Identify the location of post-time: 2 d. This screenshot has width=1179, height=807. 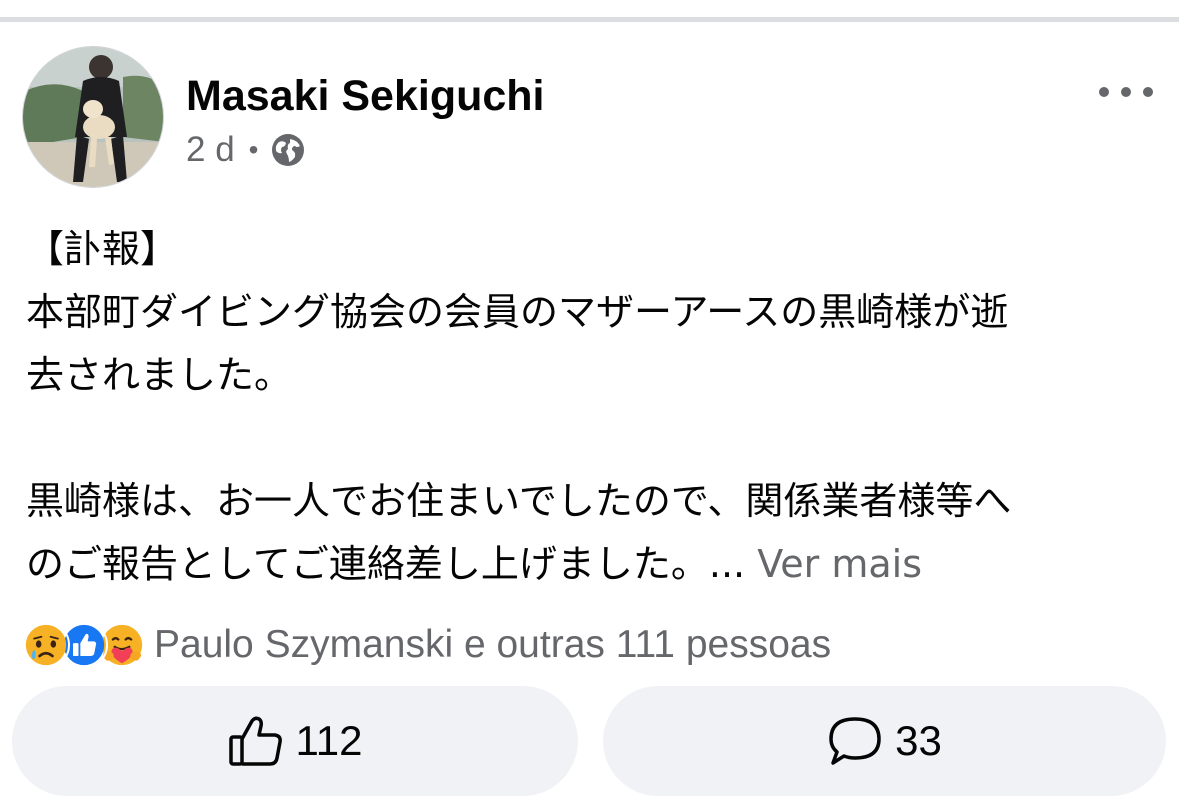
(210, 150).